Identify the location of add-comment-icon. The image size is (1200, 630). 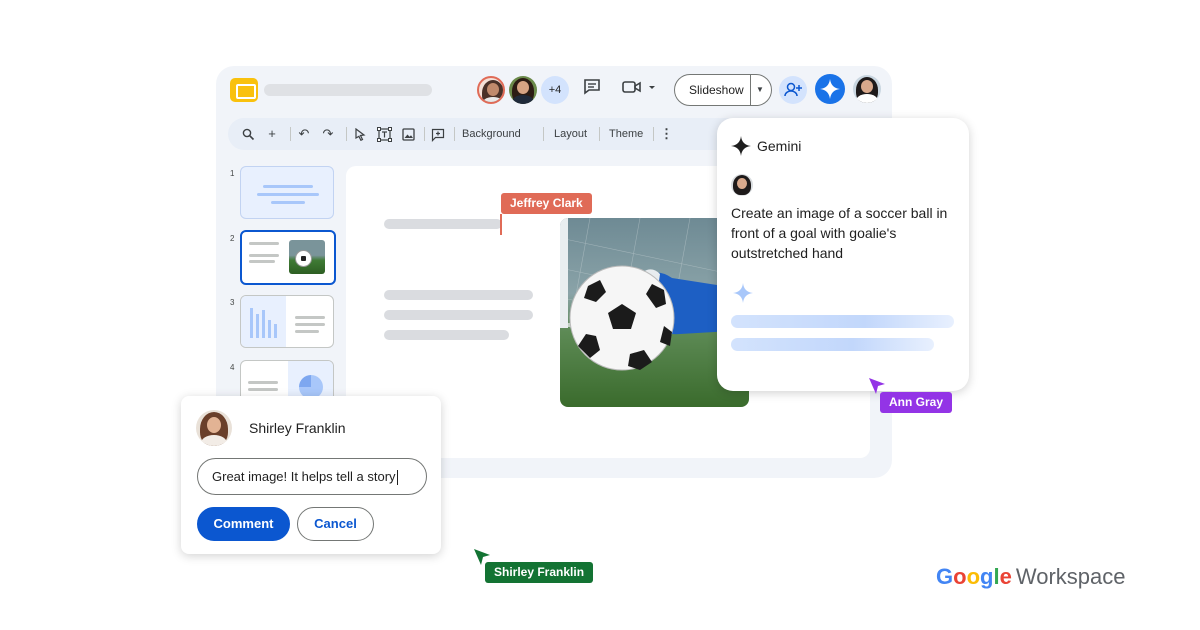
(438, 134).